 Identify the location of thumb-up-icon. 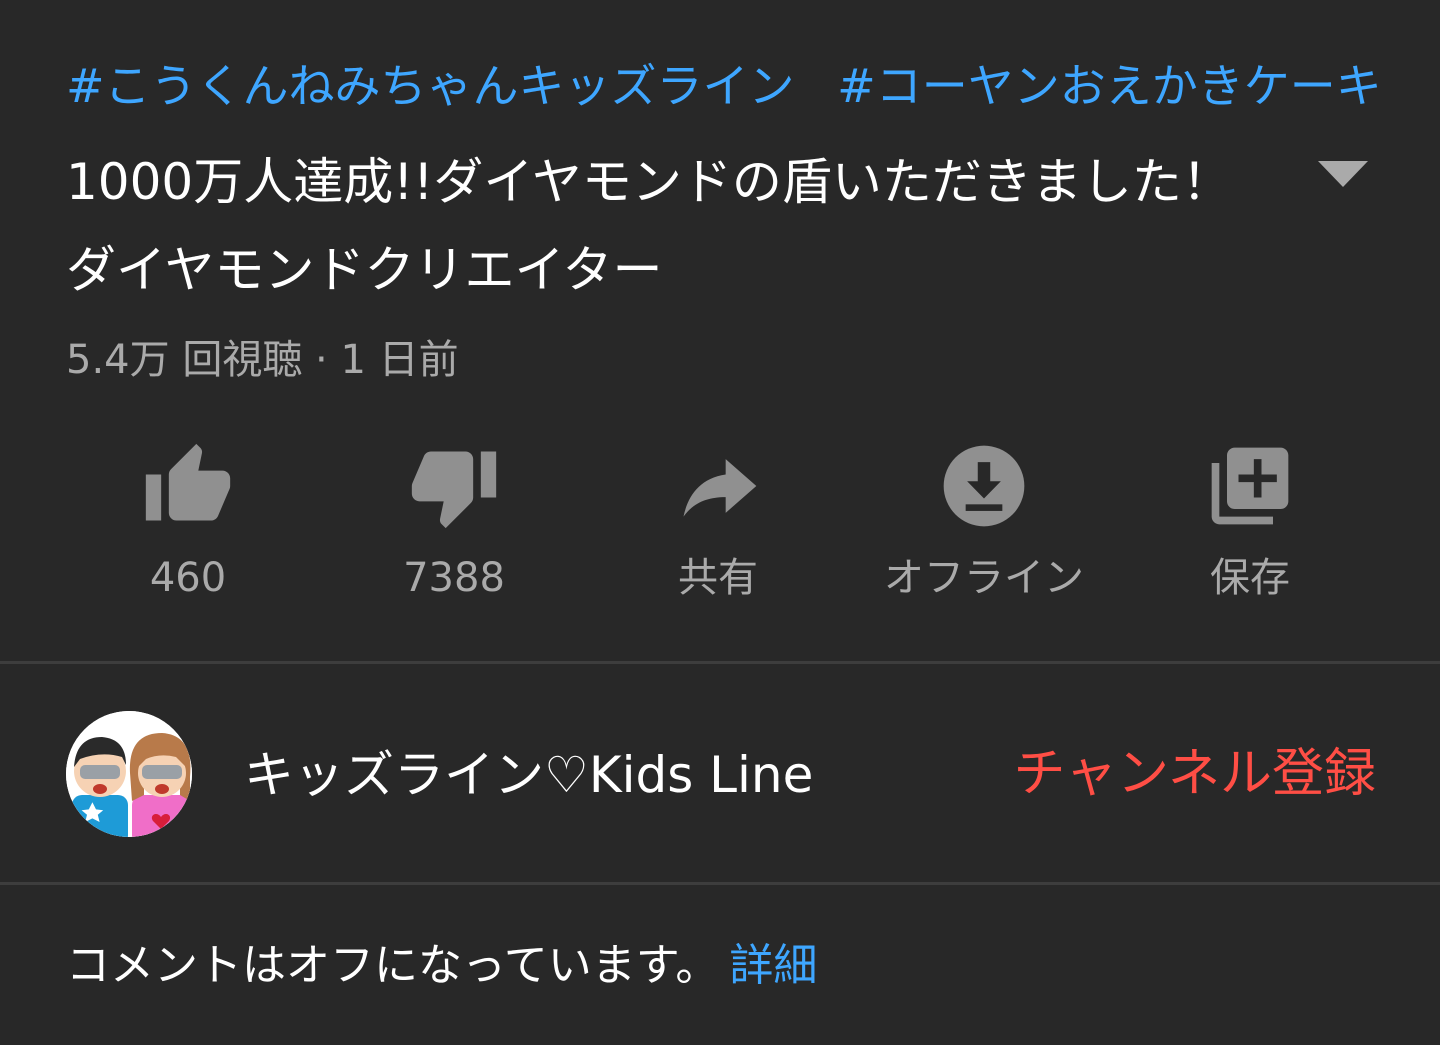
(188, 482).